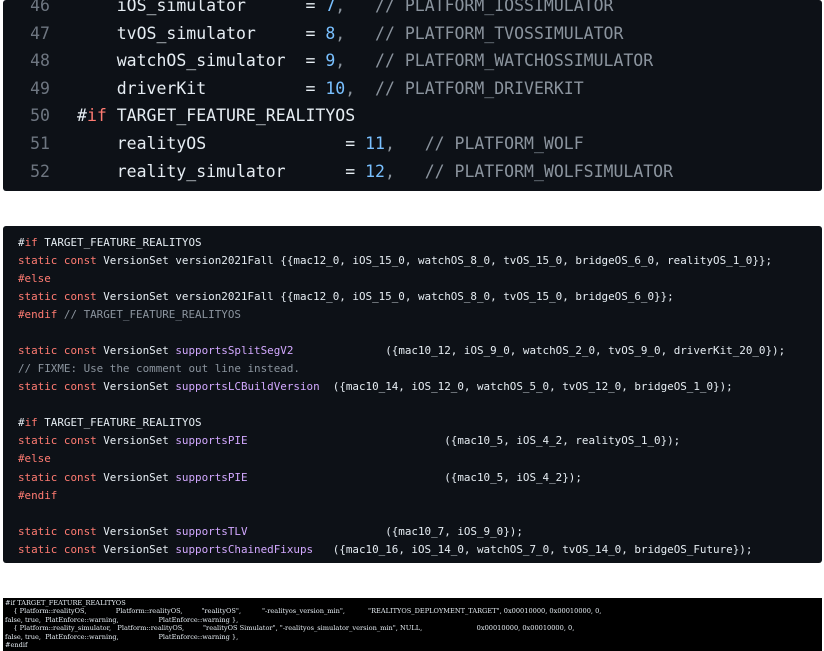 The image size is (824, 651). I want to click on code-token: reality_simulator =, so click(221, 171).